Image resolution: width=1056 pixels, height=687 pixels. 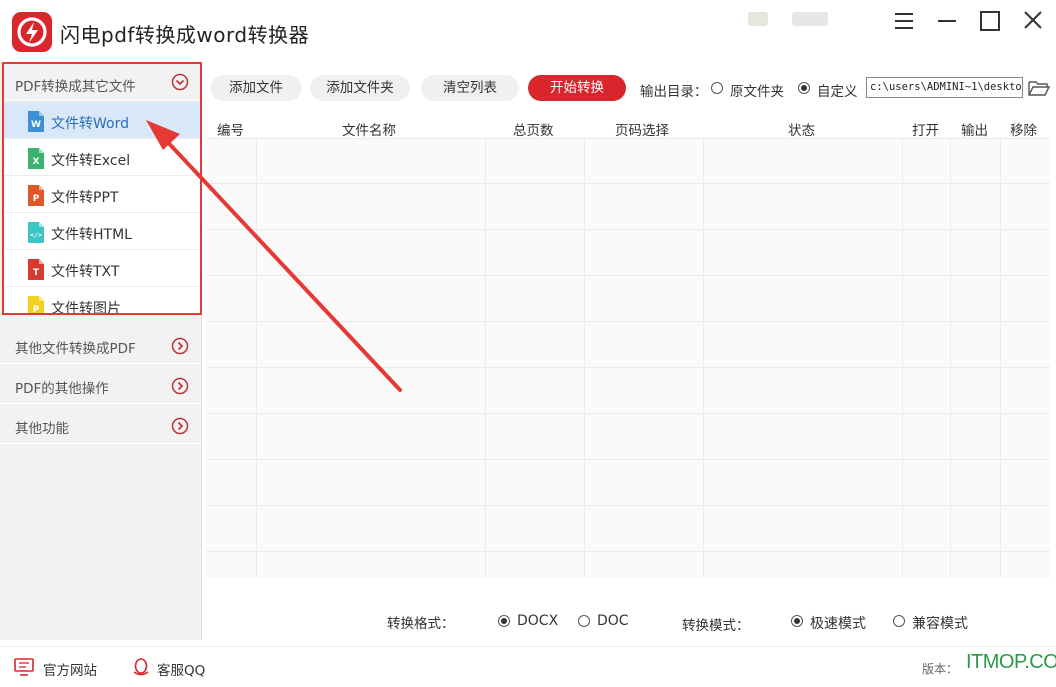 I want to click on format-label: 转换格式：, so click(x=421, y=624).